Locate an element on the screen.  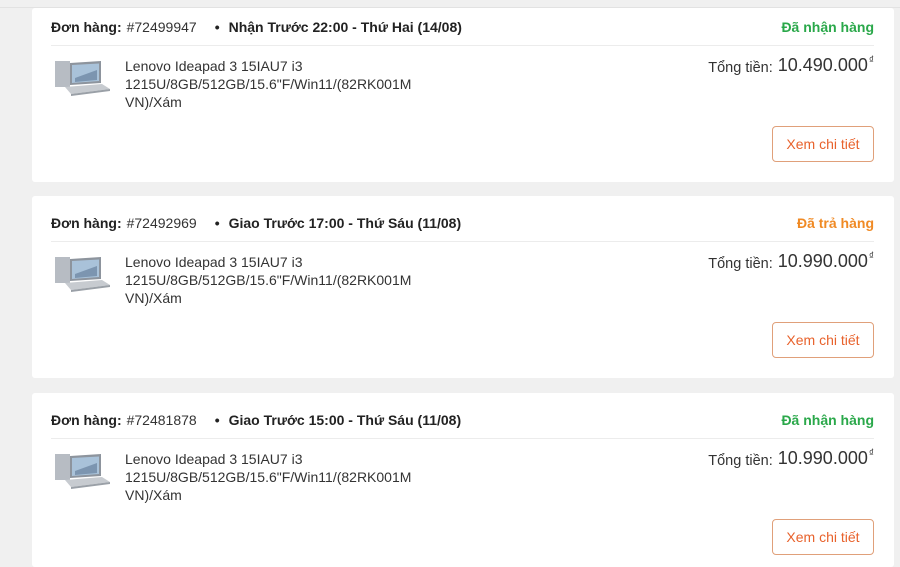
delivery-info: Giao Trước 15:00 - Thứ Sáu (11/08) is located at coordinates (345, 419).